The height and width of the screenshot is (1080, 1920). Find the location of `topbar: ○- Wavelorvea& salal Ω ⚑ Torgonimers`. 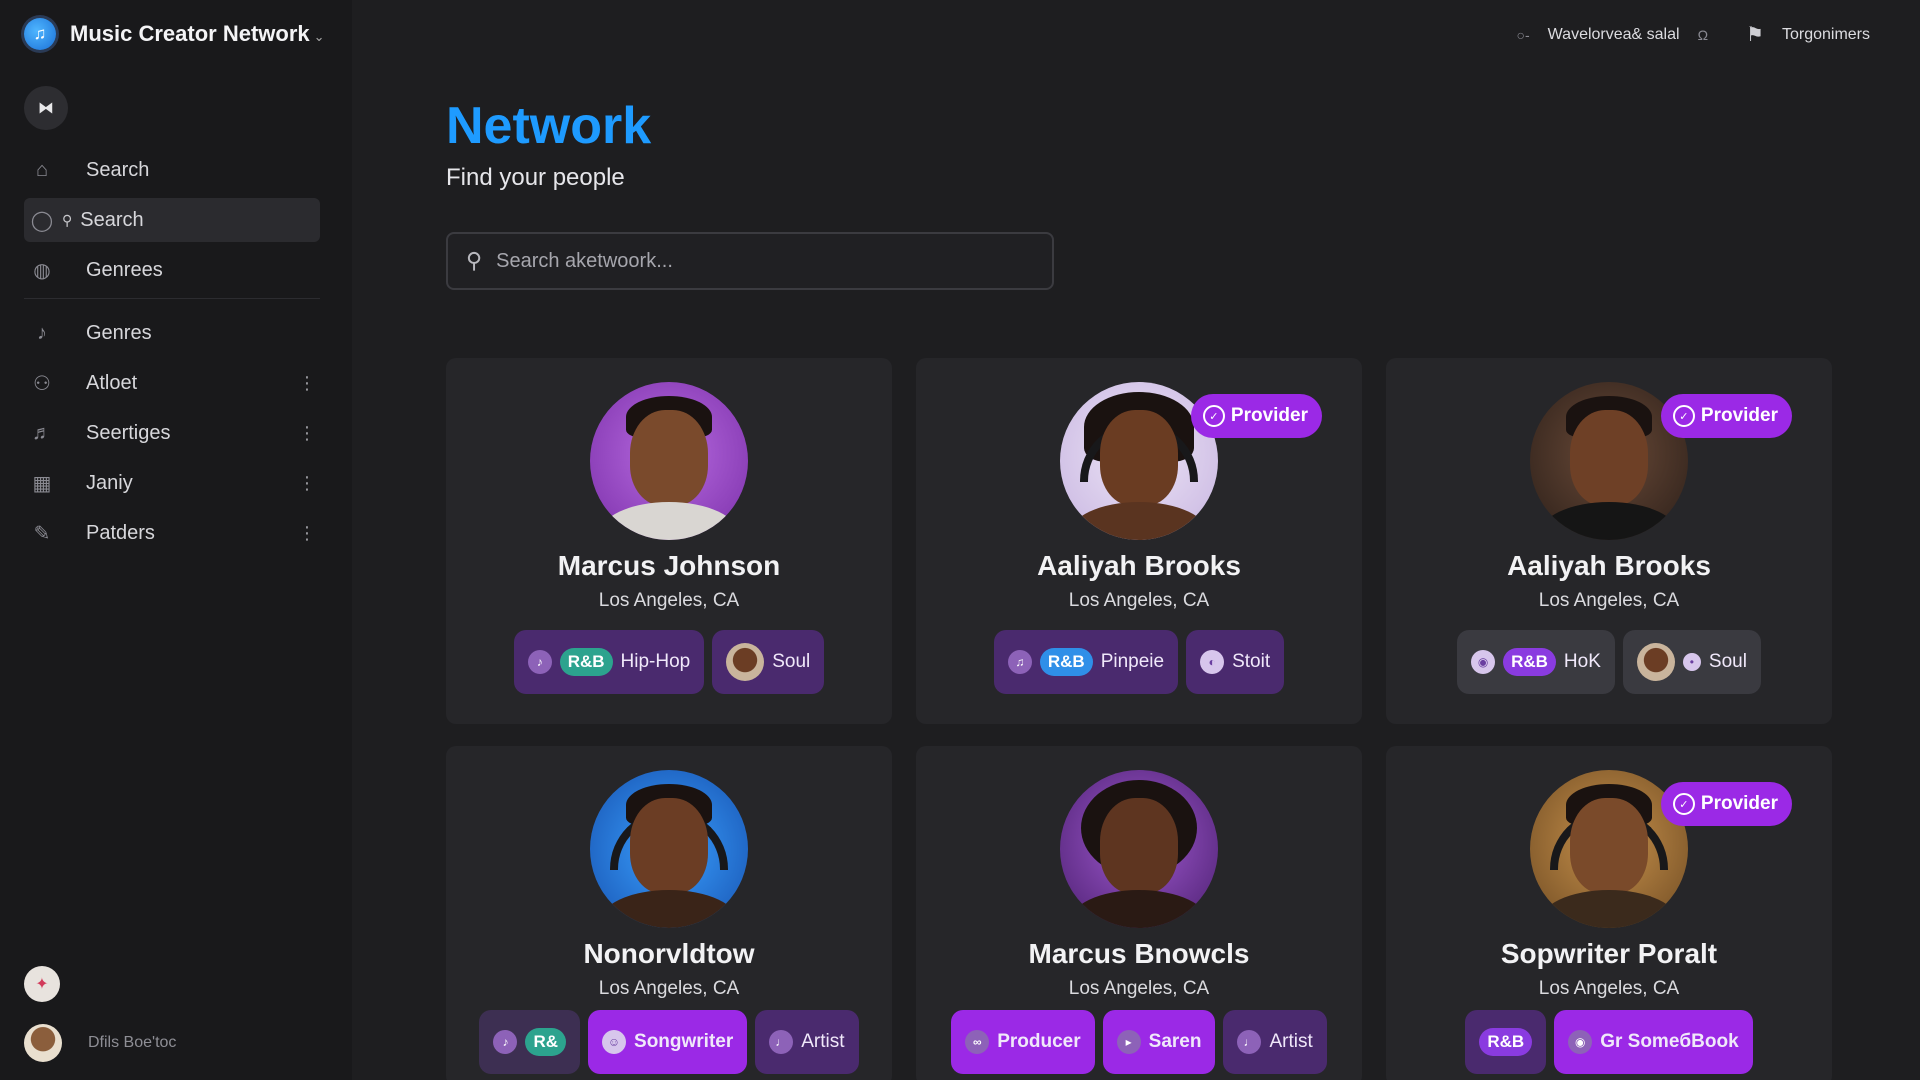

topbar: ○- Wavelorvea& salal Ω ⚑ Torgonimers is located at coordinates (1693, 34).